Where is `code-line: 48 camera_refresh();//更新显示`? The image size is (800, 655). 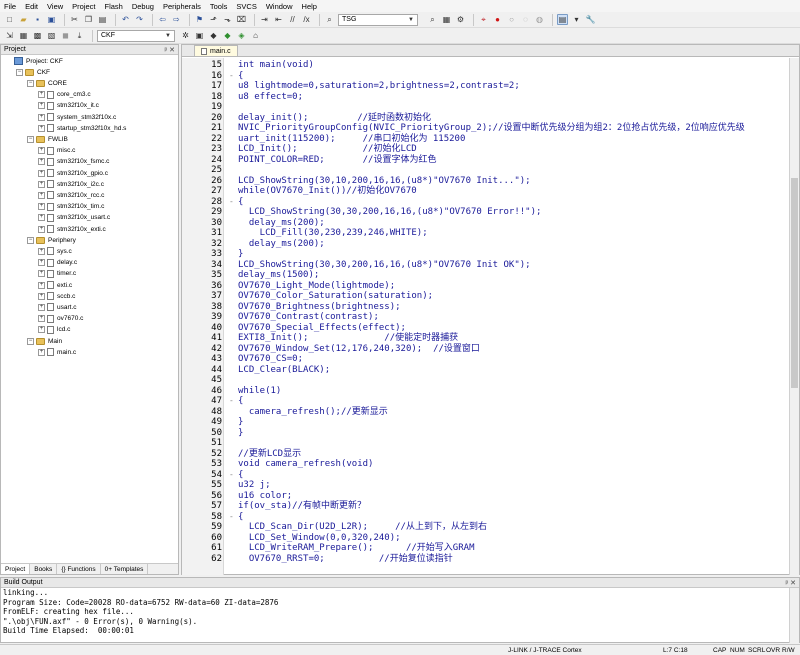 code-line: 48 camera_refresh();//更新显示 is located at coordinates (485, 412).